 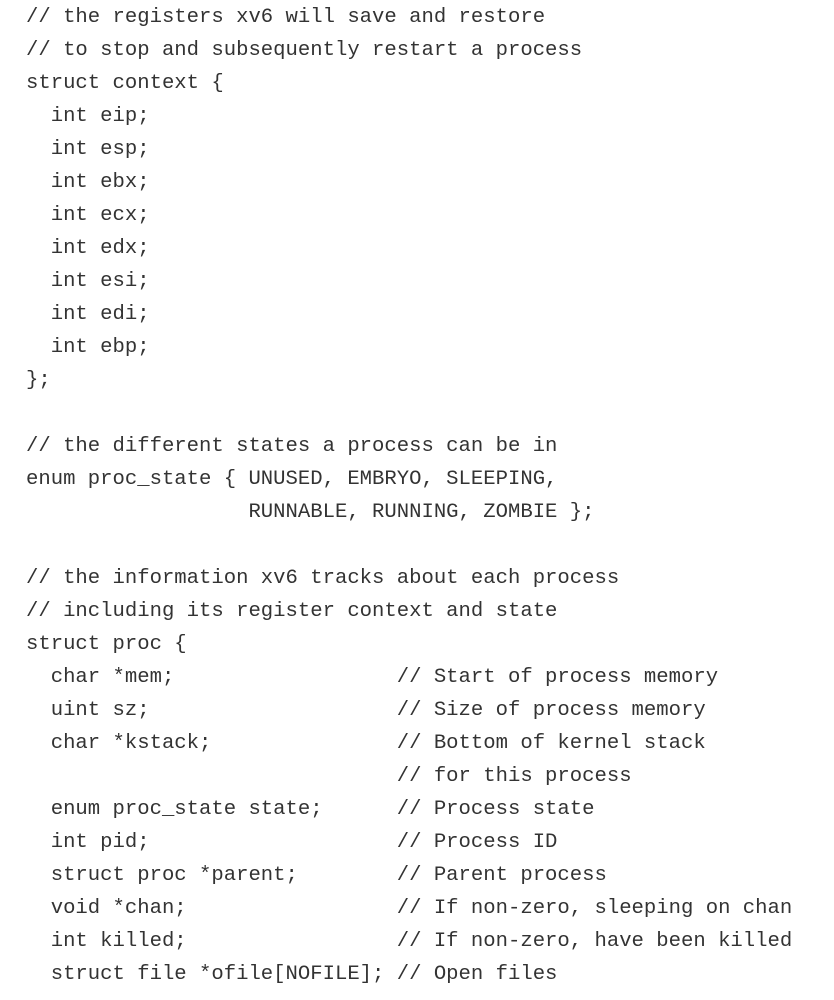 I want to click on code-line: struct context {, so click(x=125, y=83).